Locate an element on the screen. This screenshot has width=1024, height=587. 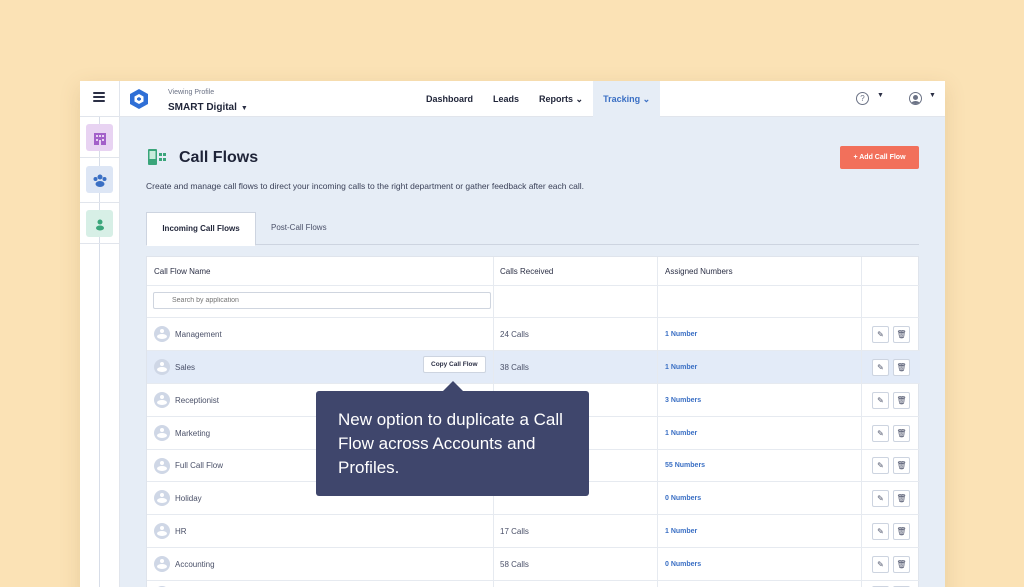
calls-received: 24 Calls is located at coordinates (576, 334).